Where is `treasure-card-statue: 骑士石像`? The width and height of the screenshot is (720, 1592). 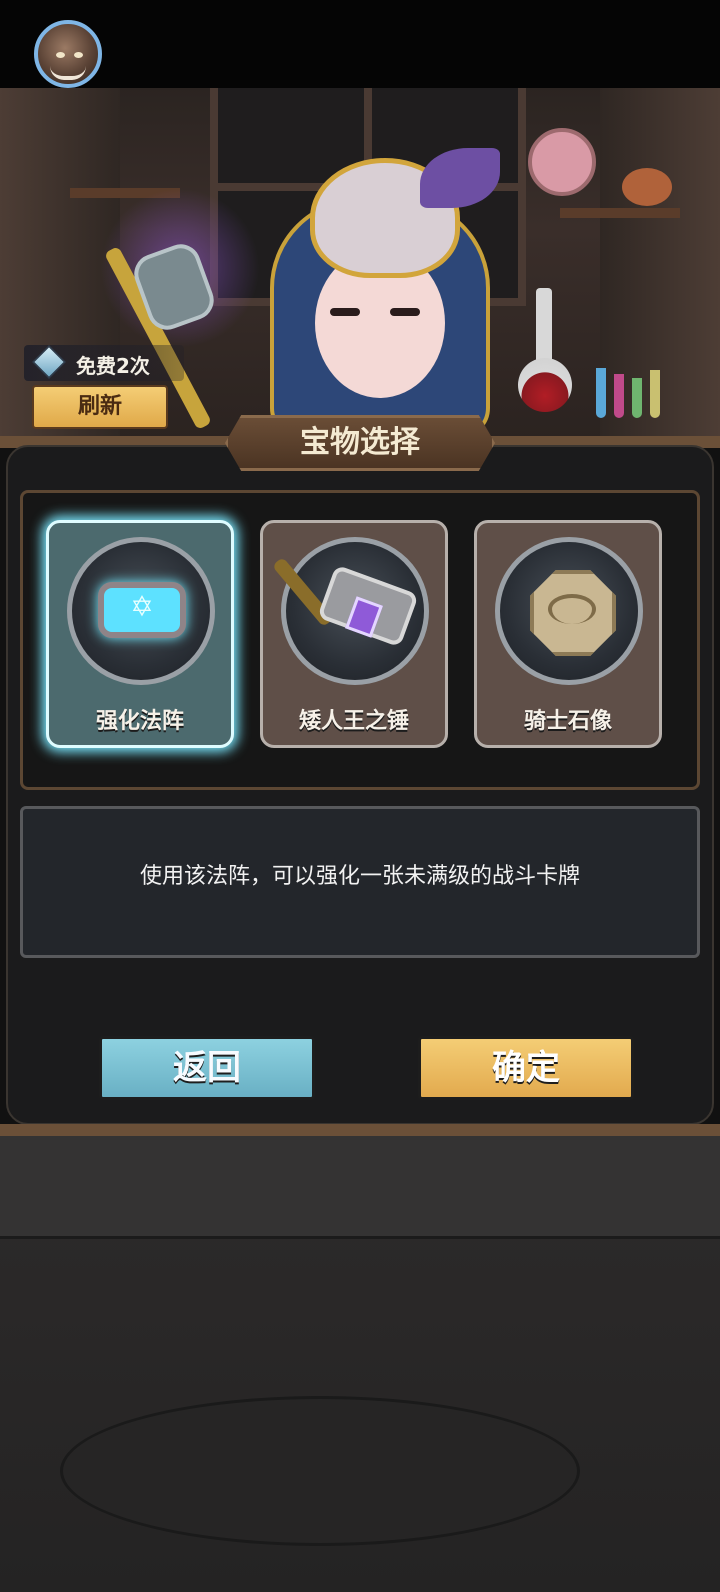
treasure-card-statue: 骑士石像 is located at coordinates (568, 634).